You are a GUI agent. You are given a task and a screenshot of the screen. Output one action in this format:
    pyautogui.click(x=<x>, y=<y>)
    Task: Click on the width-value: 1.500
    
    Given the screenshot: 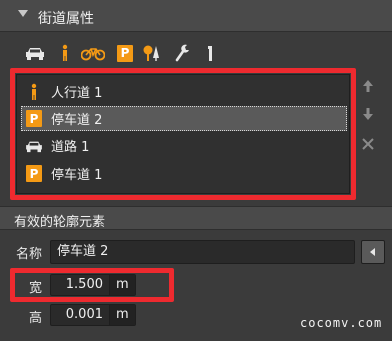 What is the action you would take?
    pyautogui.click(x=80, y=285)
    